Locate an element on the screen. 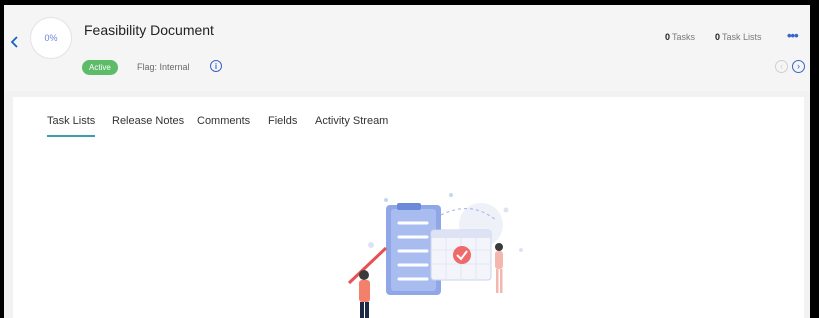 The width and height of the screenshot is (819, 318). circle-chevron-right-icon: › is located at coordinates (798, 66).